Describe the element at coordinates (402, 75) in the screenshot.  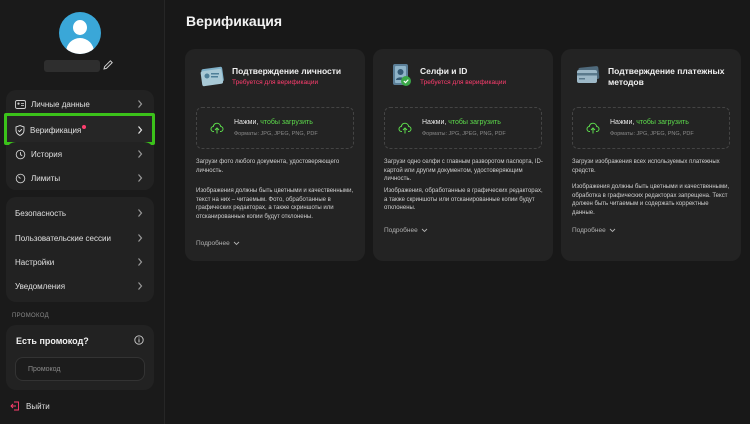
I see `selfie-id-icon` at that location.